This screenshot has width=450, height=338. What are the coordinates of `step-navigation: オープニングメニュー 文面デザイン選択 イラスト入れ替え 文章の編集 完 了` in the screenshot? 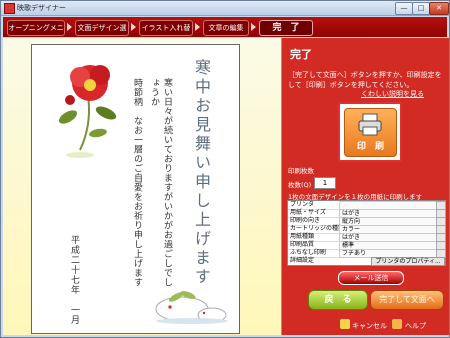 It's located at (225, 31).